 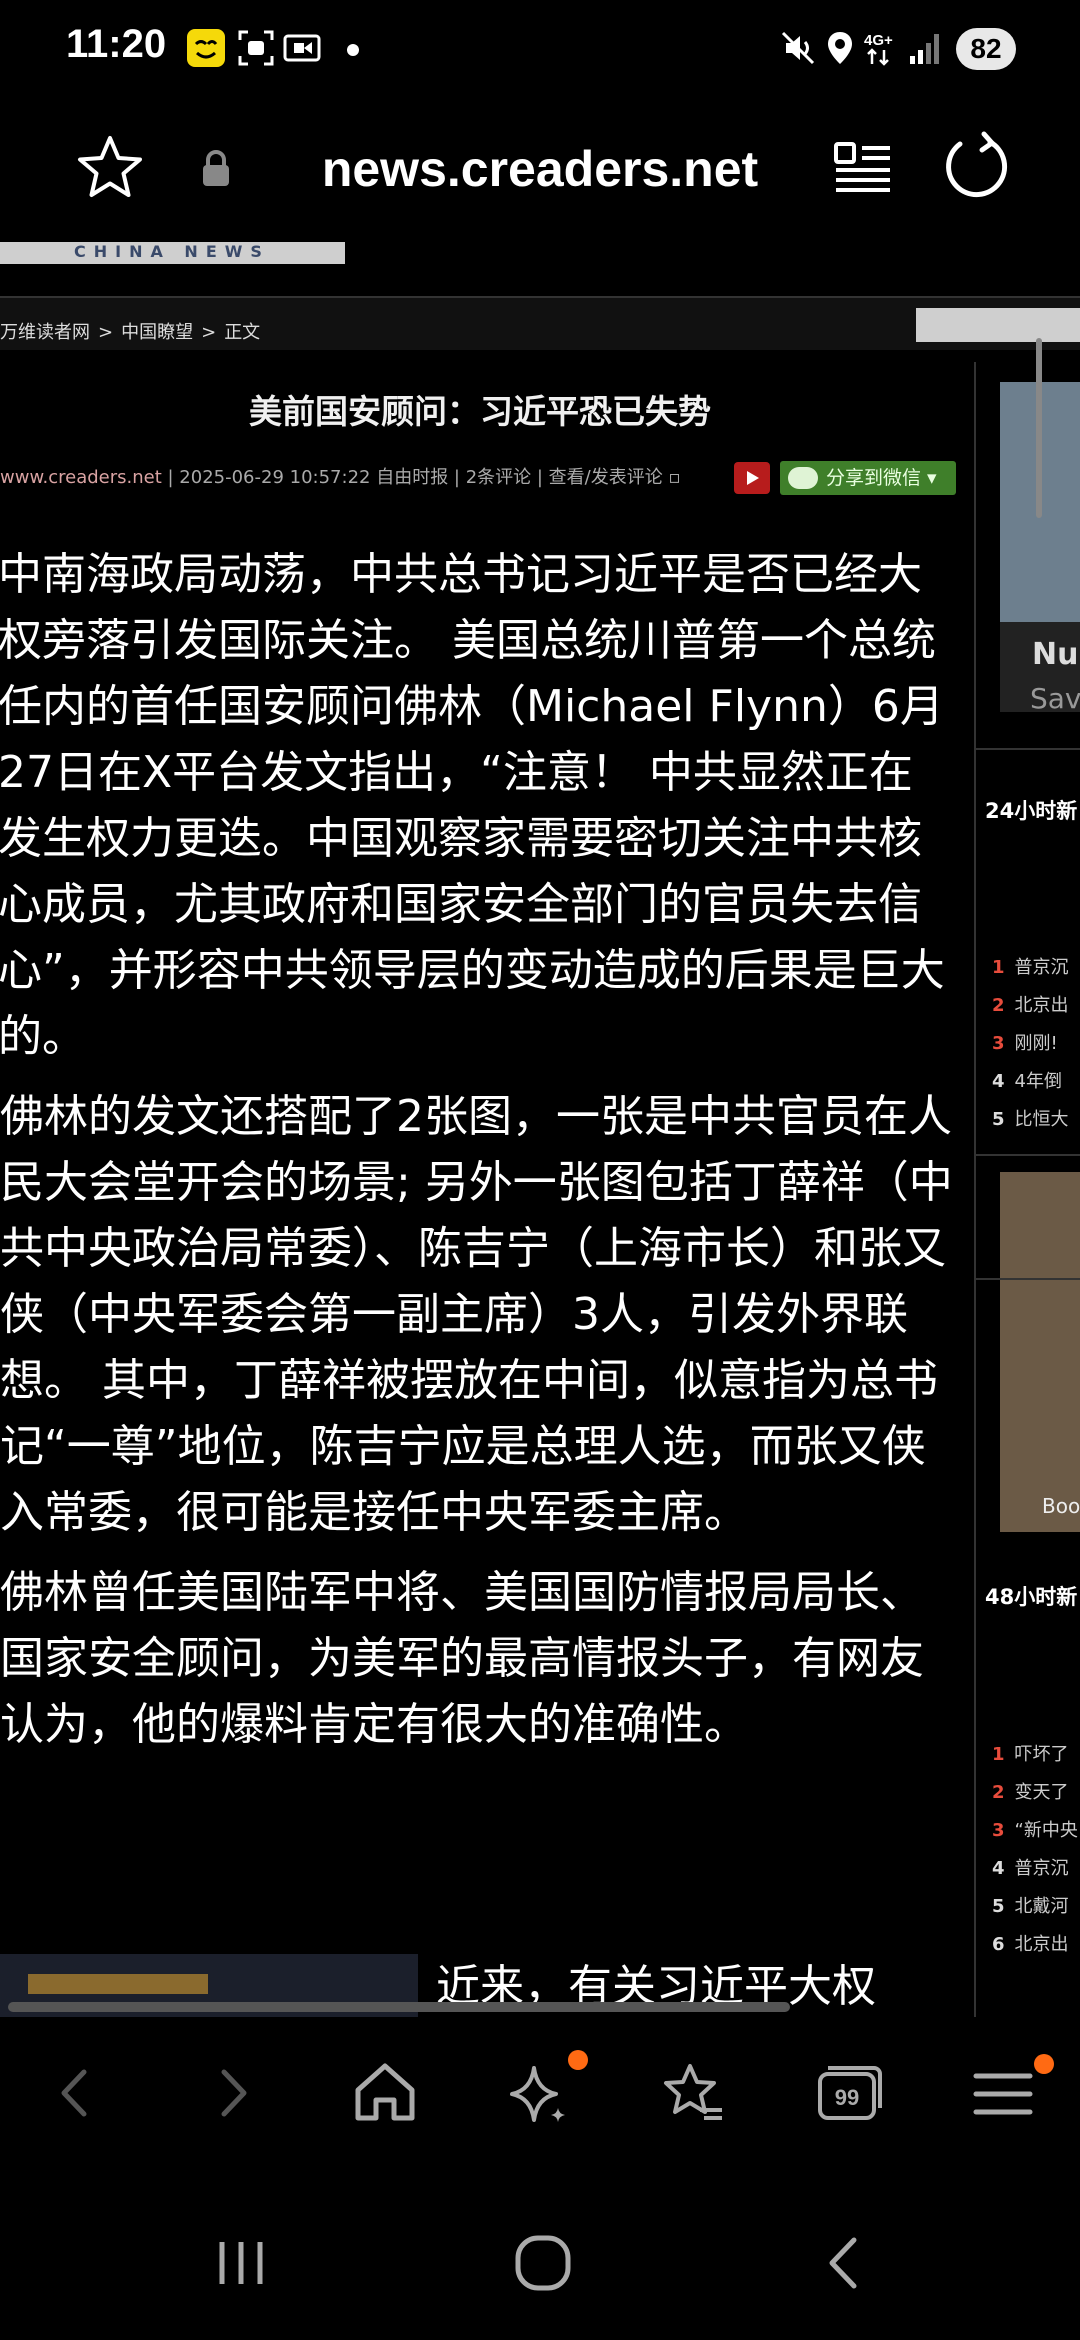 What do you see at coordinates (840, 48) in the screenshot?
I see `location-icon` at bounding box center [840, 48].